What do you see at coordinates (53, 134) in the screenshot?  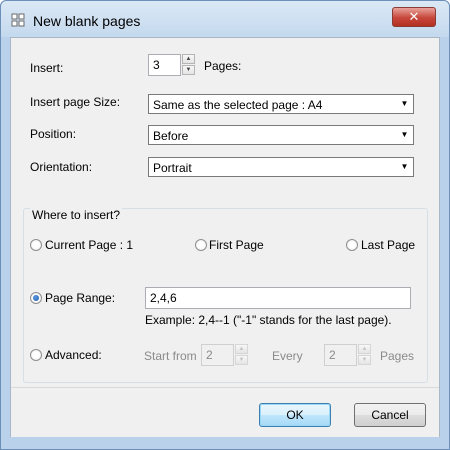 I see `position-label: Position:` at bounding box center [53, 134].